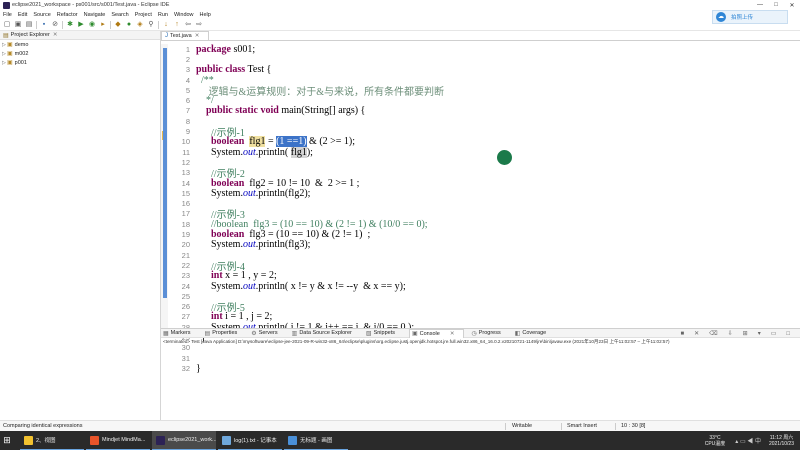  What do you see at coordinates (713, 333) in the screenshot?
I see `clear-console-icon: ⌫` at bounding box center [713, 333].